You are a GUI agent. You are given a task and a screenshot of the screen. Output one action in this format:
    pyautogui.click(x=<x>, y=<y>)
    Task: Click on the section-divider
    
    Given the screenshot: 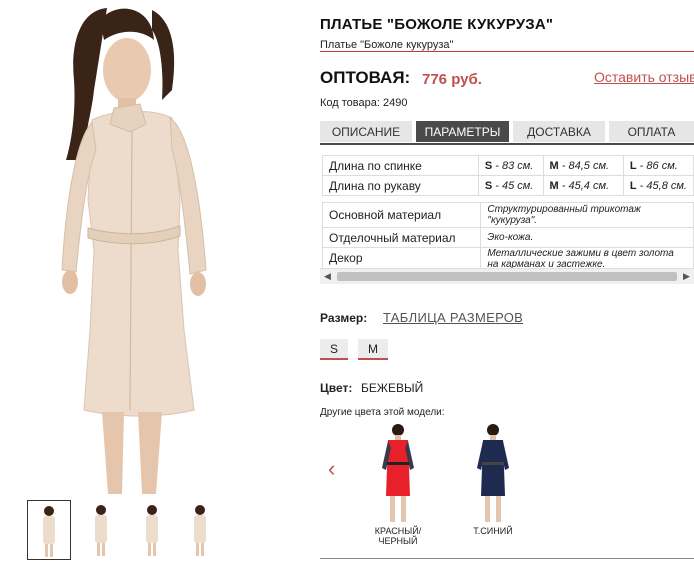 What is the action you would take?
    pyautogui.click(x=507, y=558)
    